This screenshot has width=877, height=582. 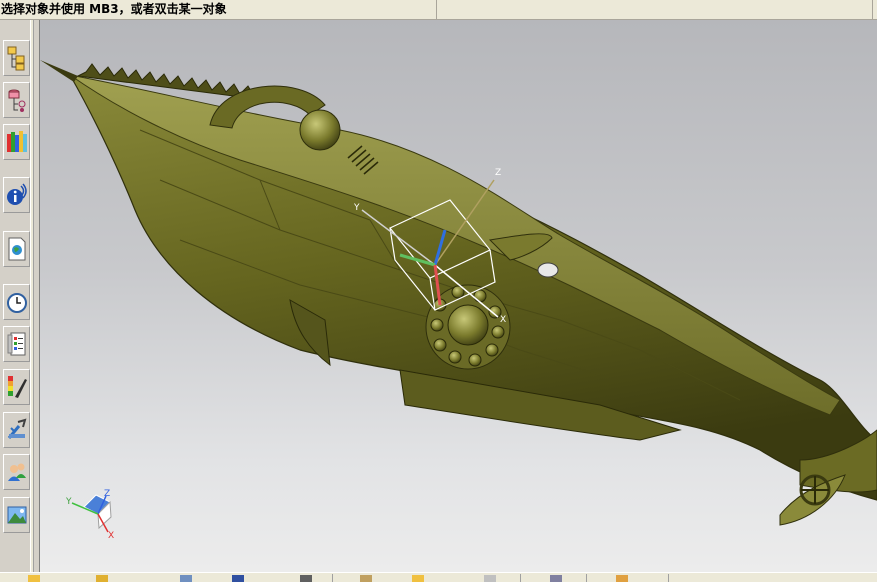 I want to click on visualization-button, so click(x=16, y=387).